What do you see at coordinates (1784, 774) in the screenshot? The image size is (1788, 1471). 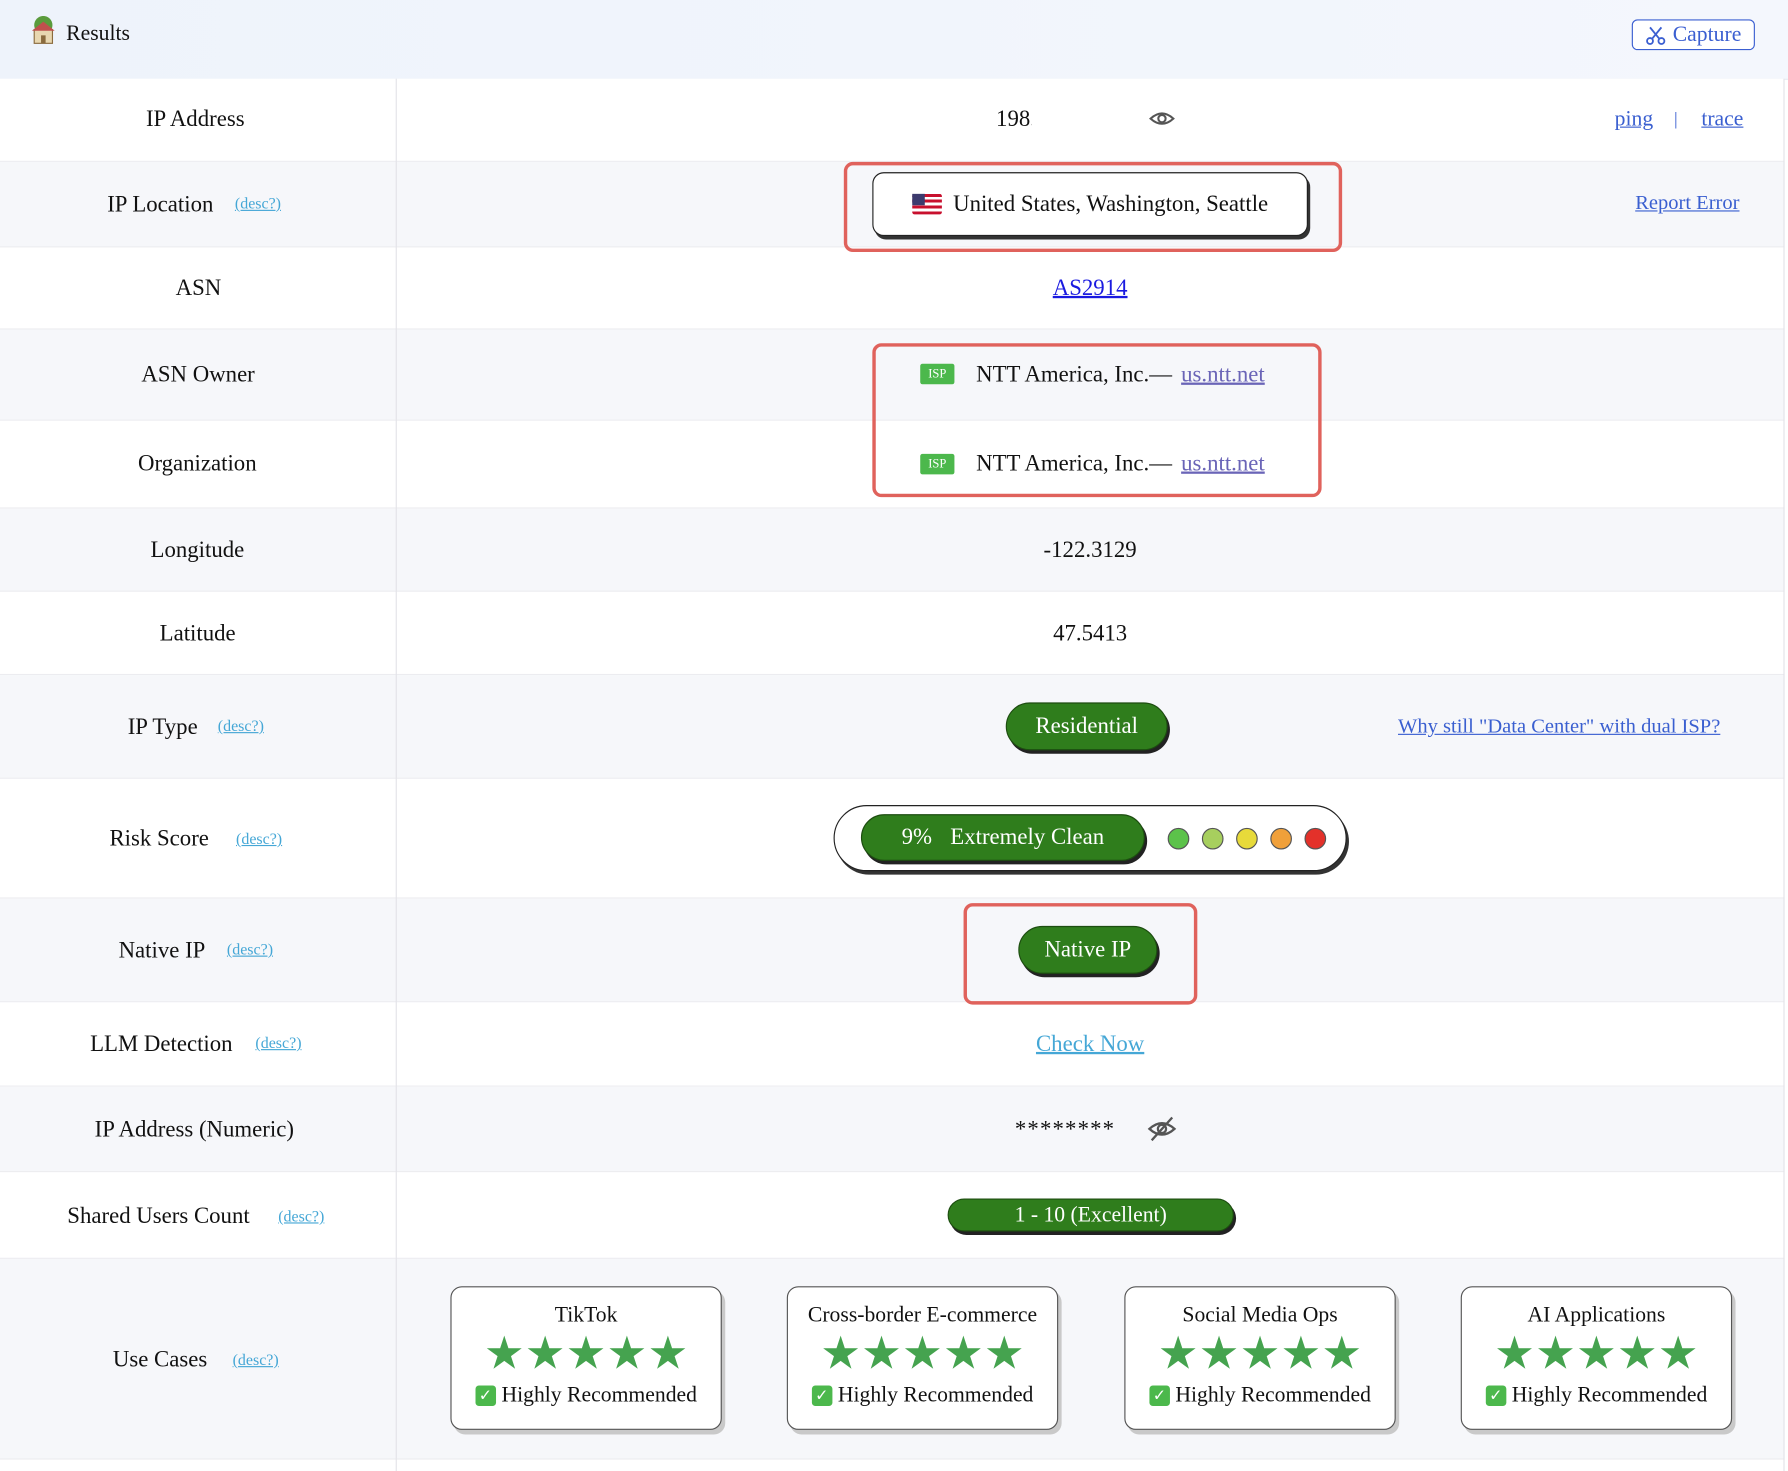 I see `right-border` at bounding box center [1784, 774].